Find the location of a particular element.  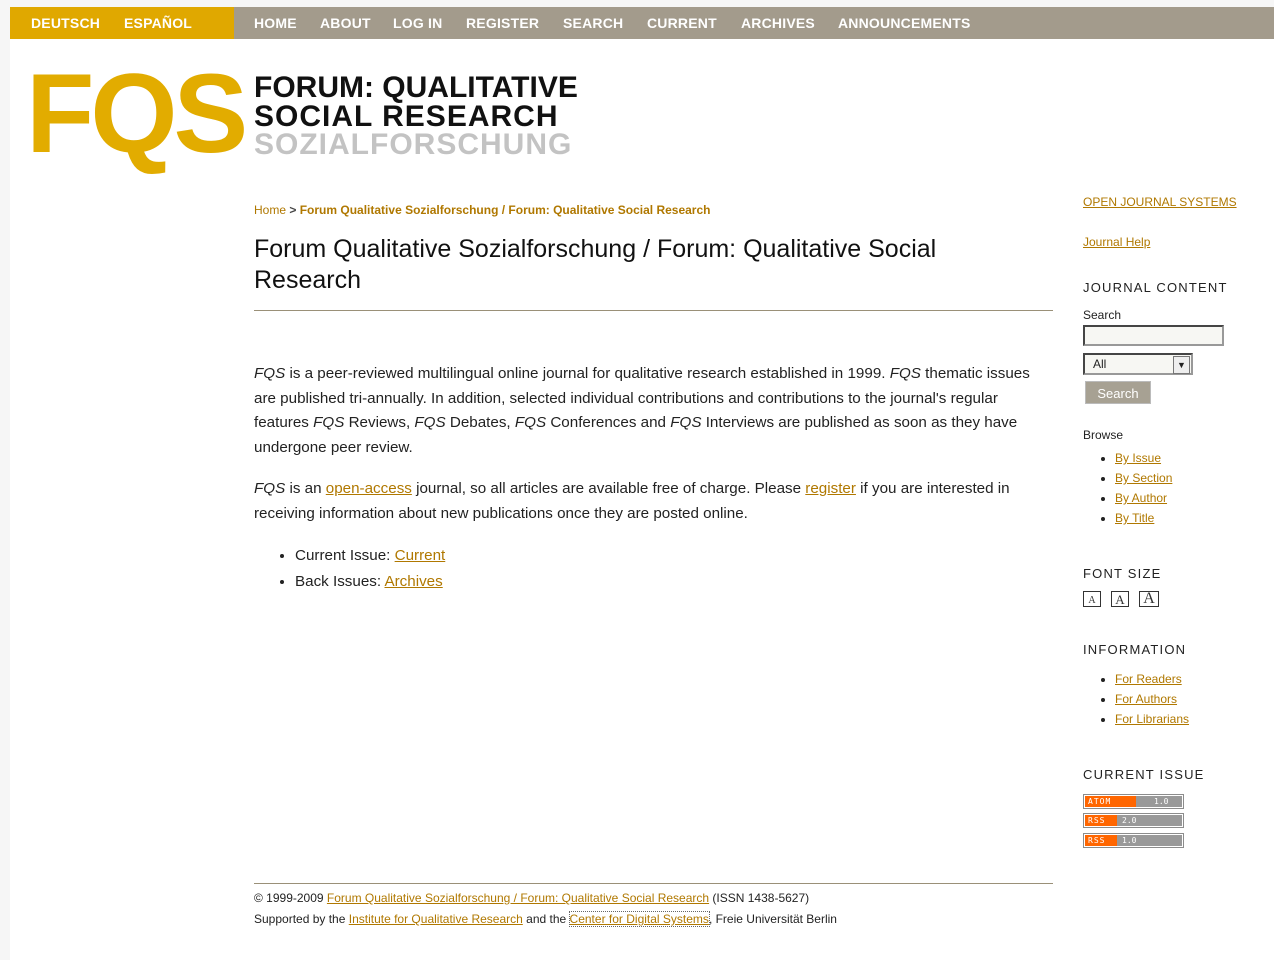

current-issue-link: Current is located at coordinates (420, 555).